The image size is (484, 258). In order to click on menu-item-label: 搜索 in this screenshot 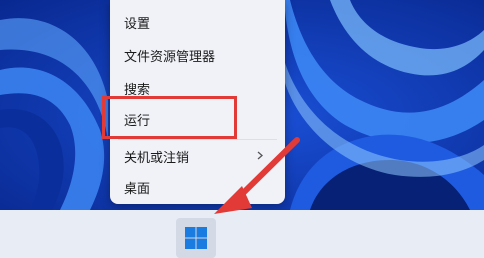, I will do `click(137, 90)`.